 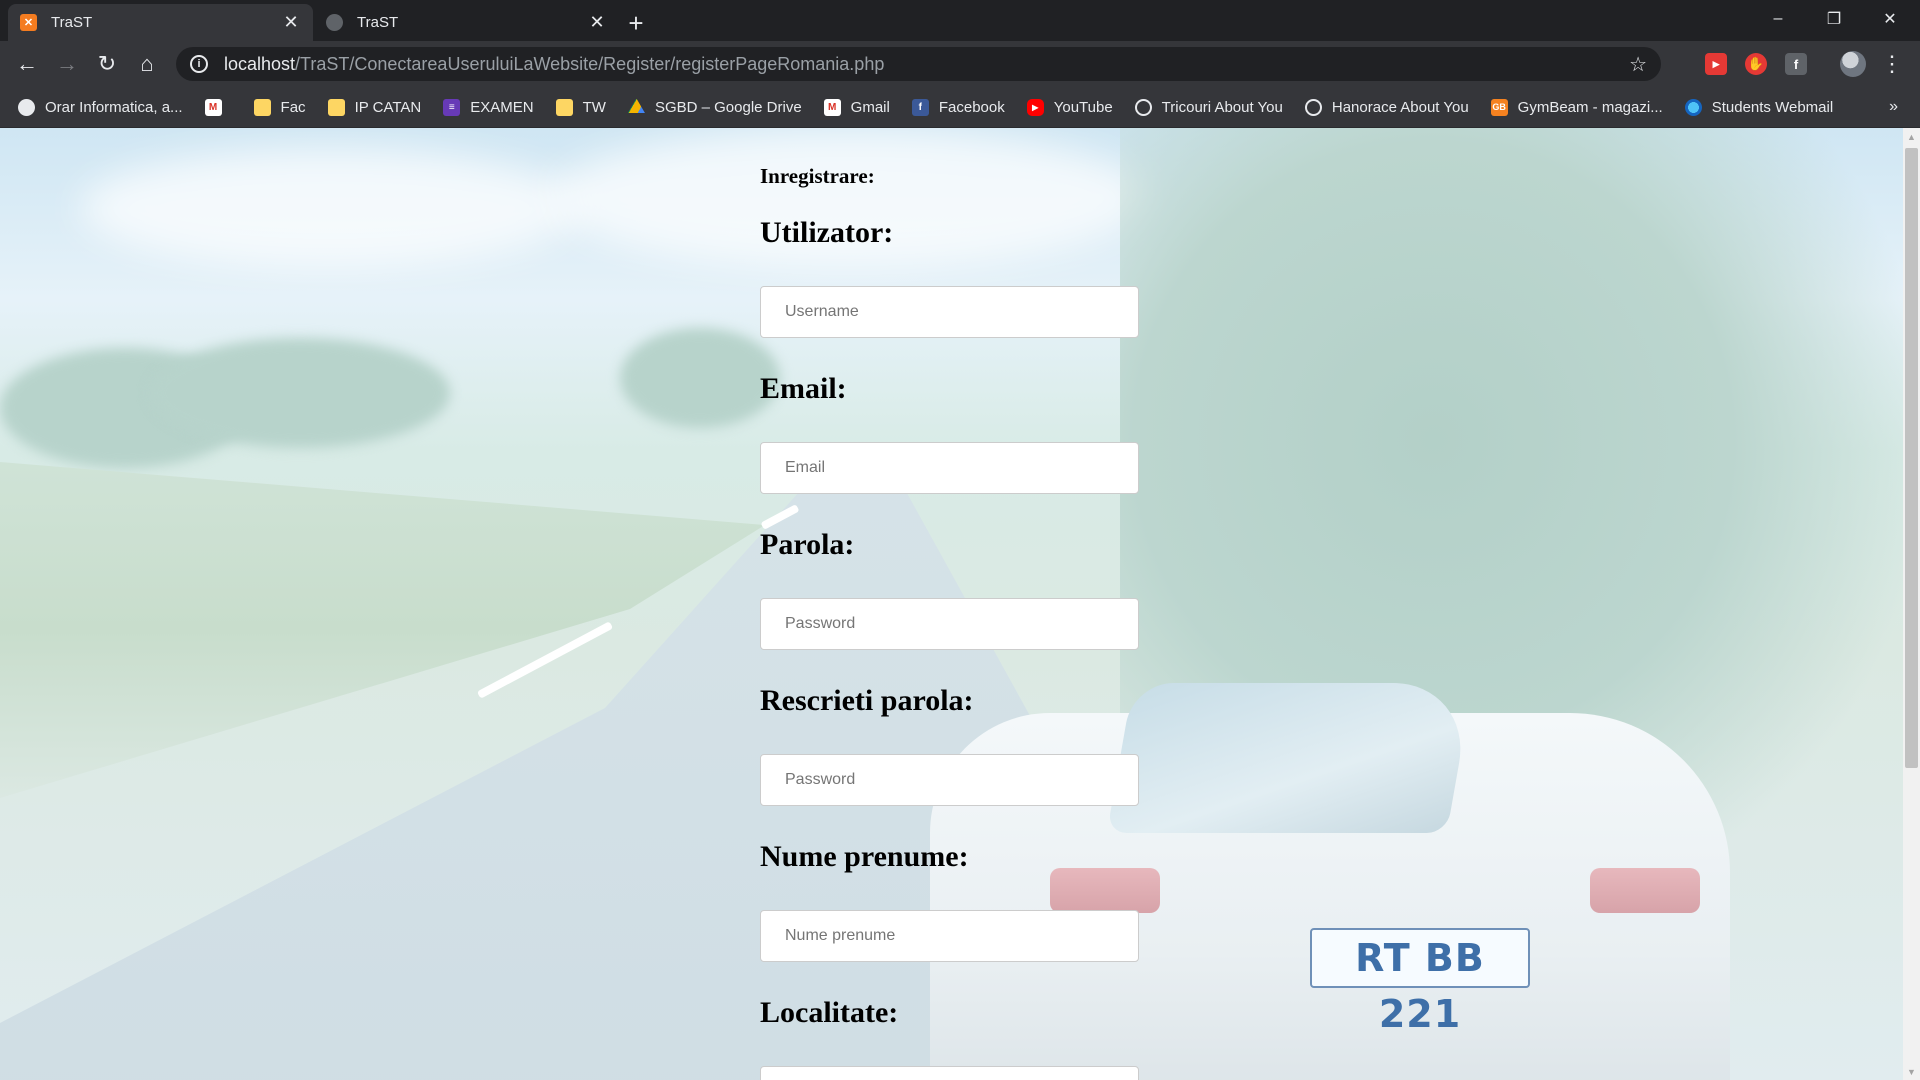 I want to click on bookmark-gmail-icon-only: M, so click(x=218, y=107).